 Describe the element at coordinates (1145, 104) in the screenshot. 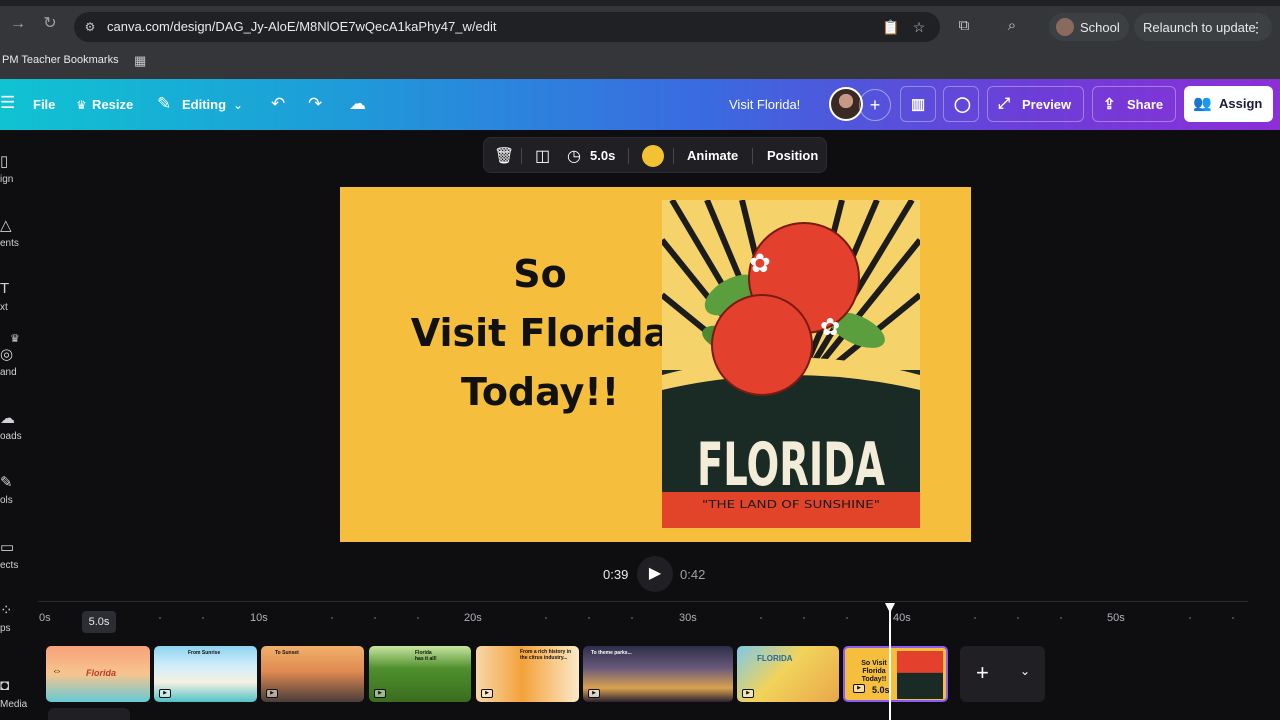

I see `share-label: Share` at that location.